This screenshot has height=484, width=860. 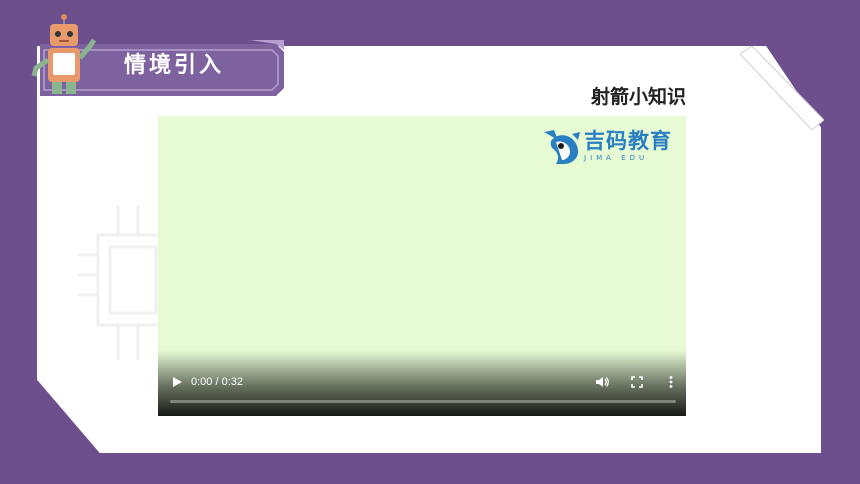 I want to click on brand-logo: 吉码教育 JIMA EDU, so click(x=612, y=145).